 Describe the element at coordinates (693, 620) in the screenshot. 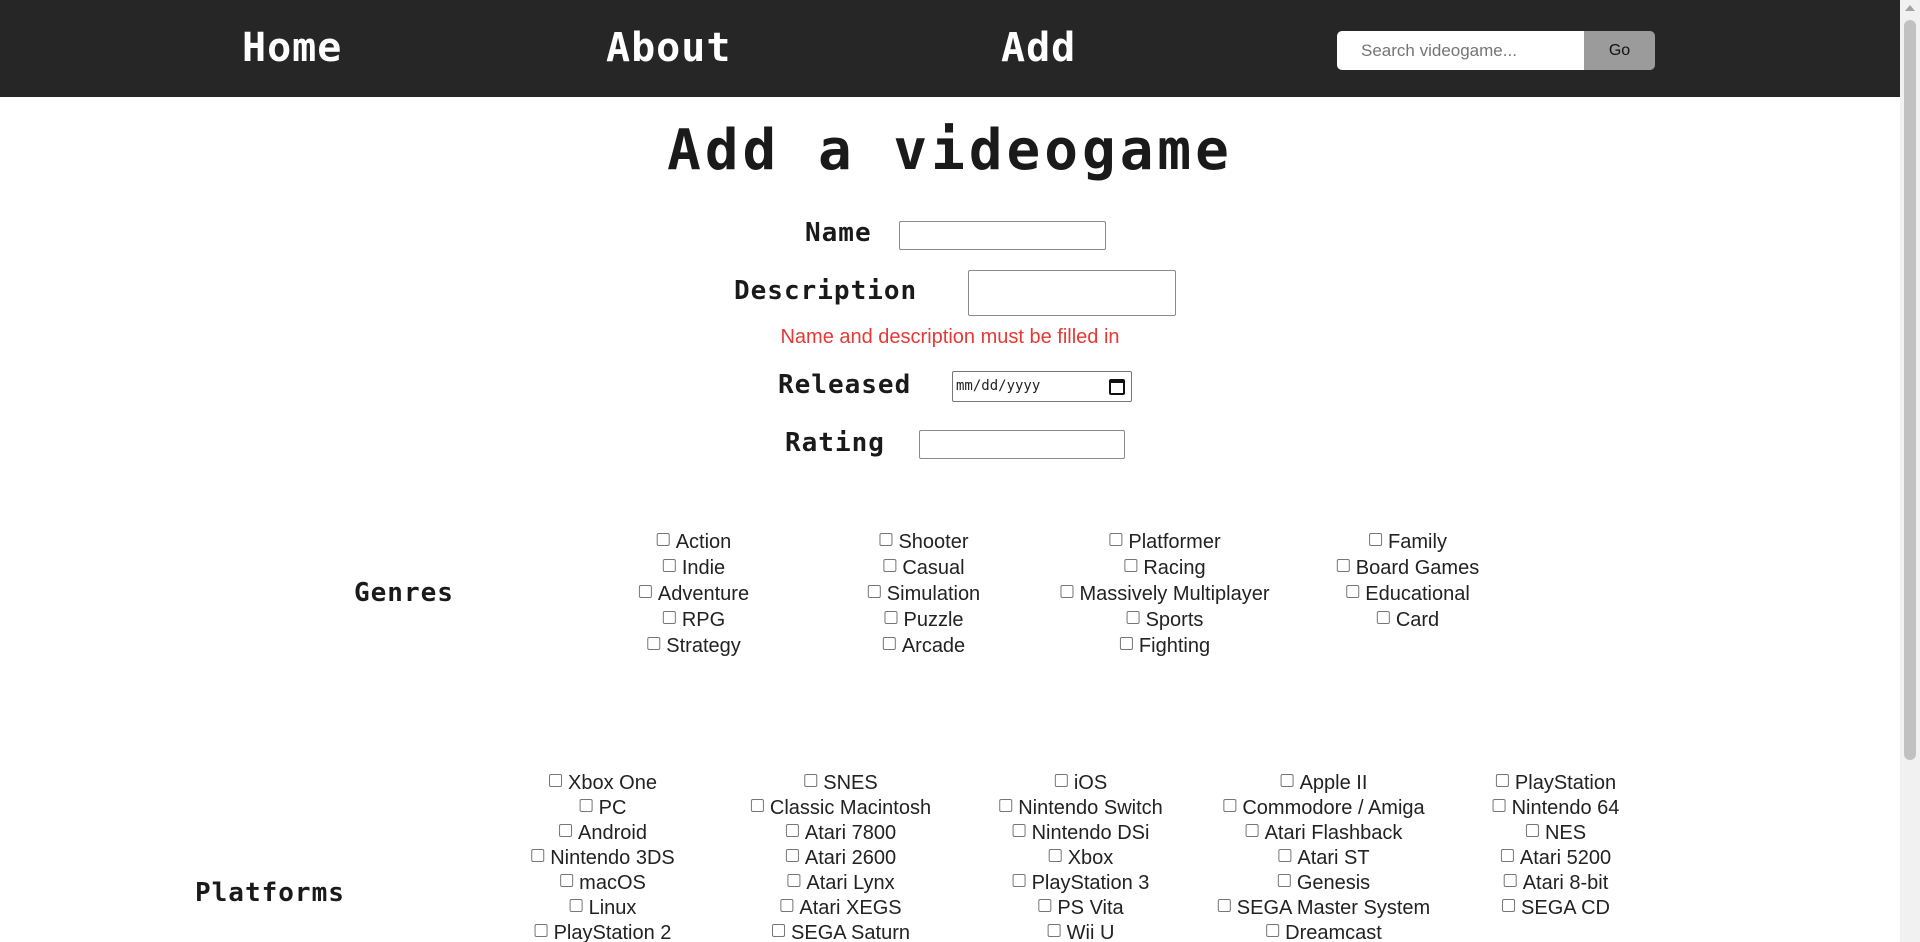

I see `genre-option: RPG` at that location.